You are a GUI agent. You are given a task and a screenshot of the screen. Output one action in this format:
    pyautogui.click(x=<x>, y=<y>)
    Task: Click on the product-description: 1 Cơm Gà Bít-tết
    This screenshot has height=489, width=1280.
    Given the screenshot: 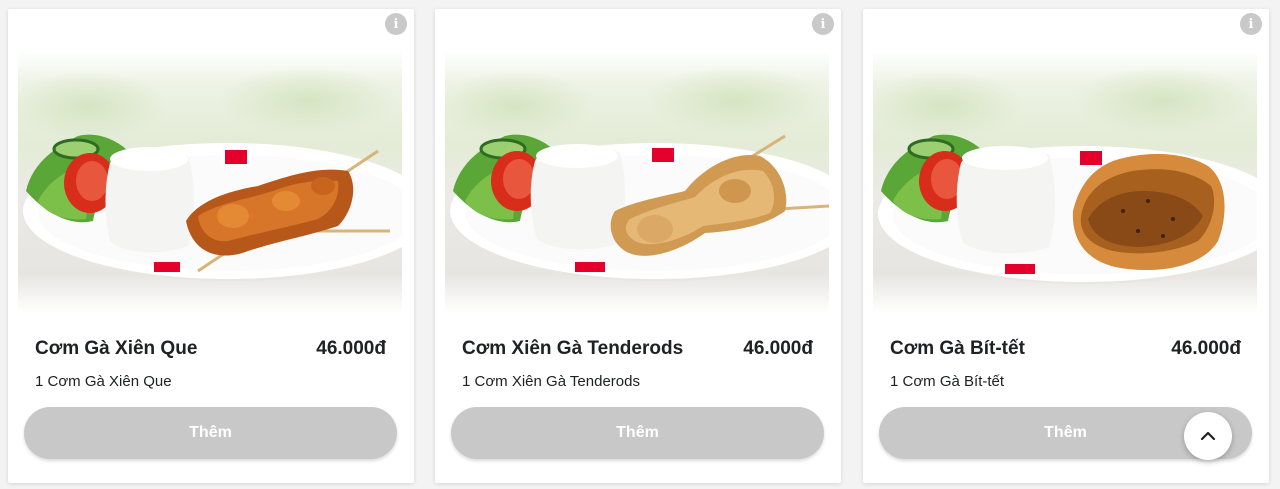 What is the action you would take?
    pyautogui.click(x=947, y=381)
    